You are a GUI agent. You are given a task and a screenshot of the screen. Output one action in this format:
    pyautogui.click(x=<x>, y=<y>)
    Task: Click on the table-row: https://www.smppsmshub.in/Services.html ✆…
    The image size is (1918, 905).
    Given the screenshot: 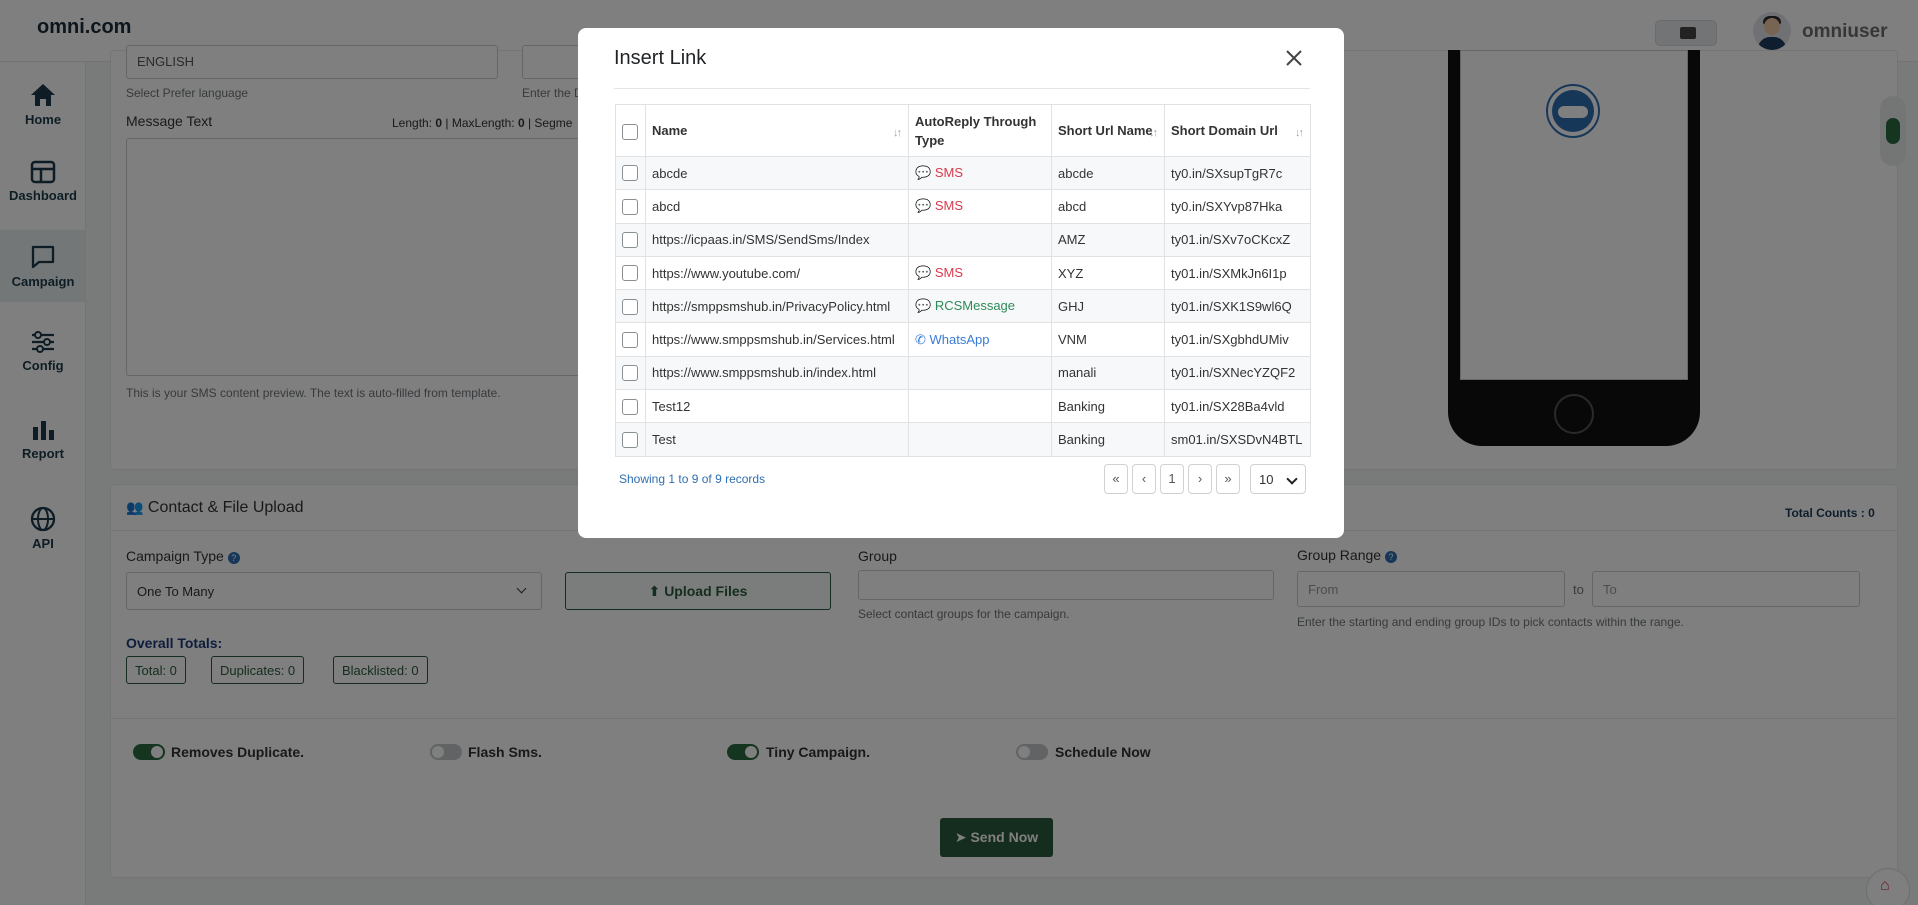 What is the action you would take?
    pyautogui.click(x=963, y=339)
    